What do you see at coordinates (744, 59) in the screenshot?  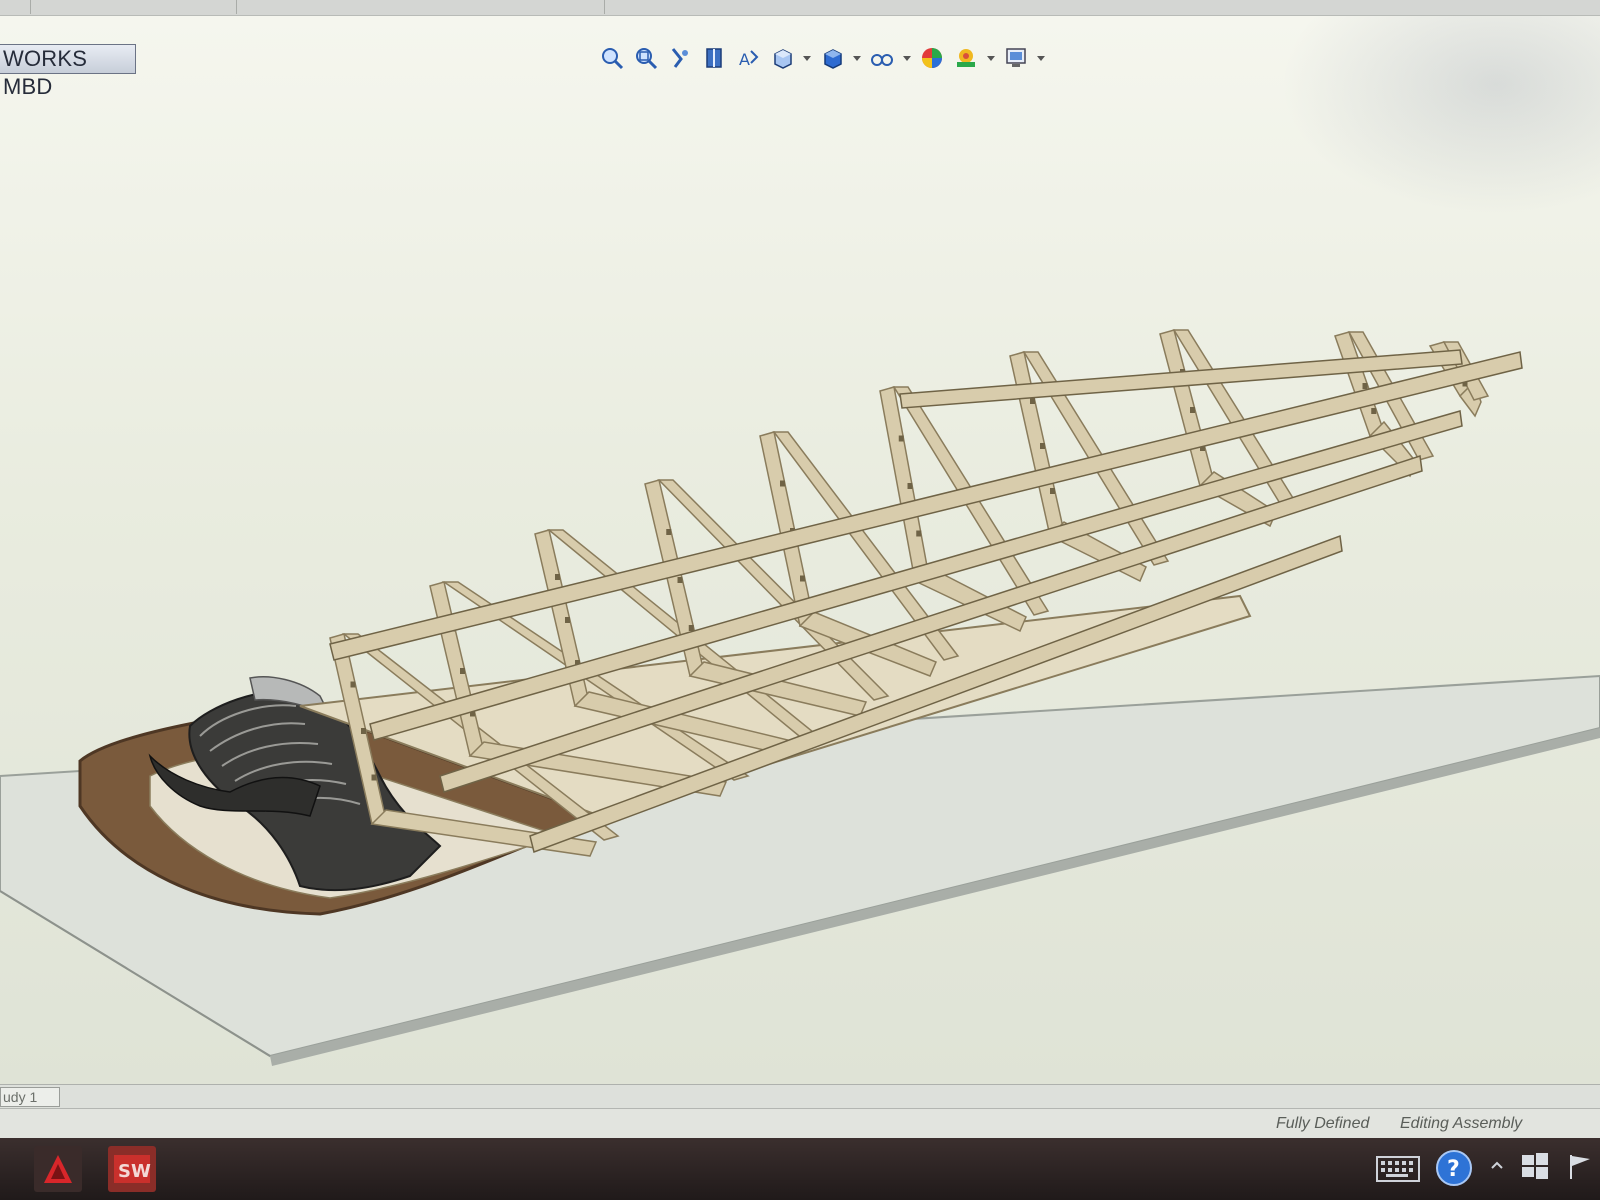 I see `svg-text: A` at bounding box center [744, 59].